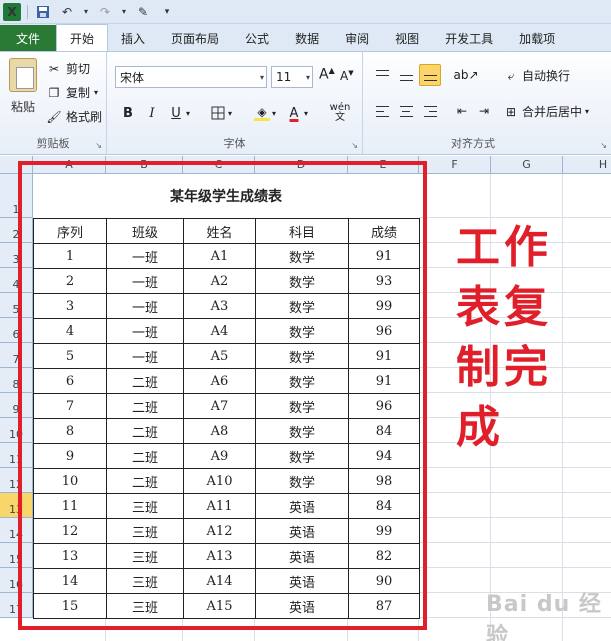 The height and width of the screenshot is (641, 611). I want to click on brush-icon: 🖌, so click(54, 116).